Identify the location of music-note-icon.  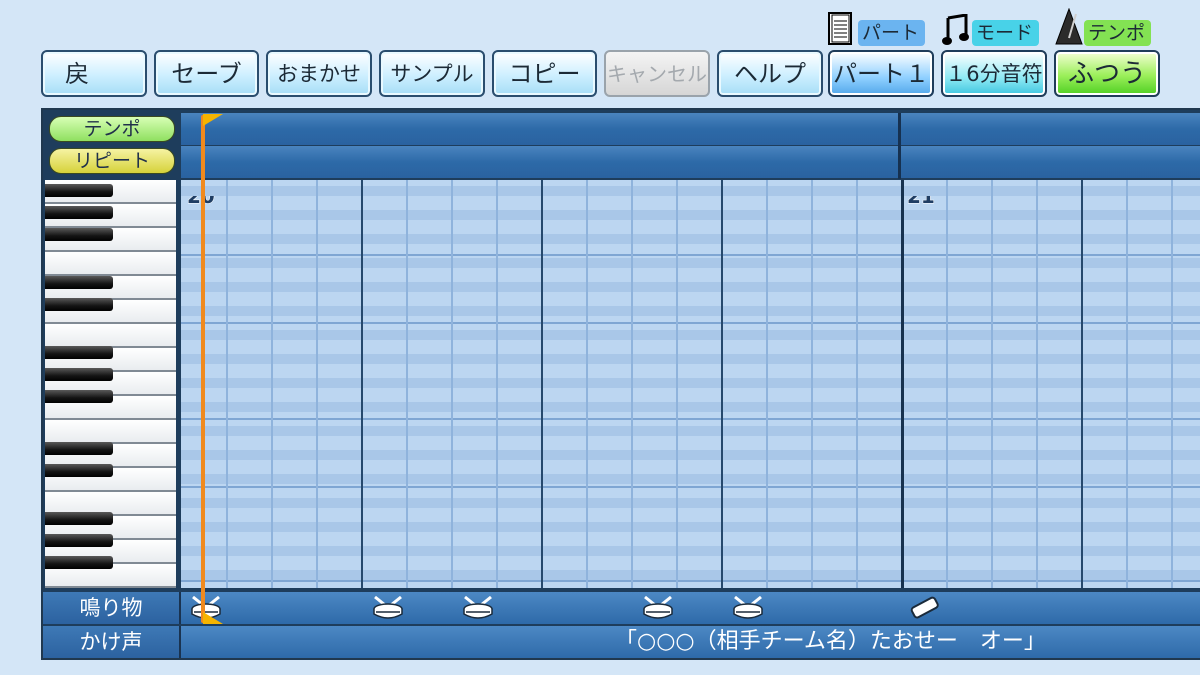
(956, 31).